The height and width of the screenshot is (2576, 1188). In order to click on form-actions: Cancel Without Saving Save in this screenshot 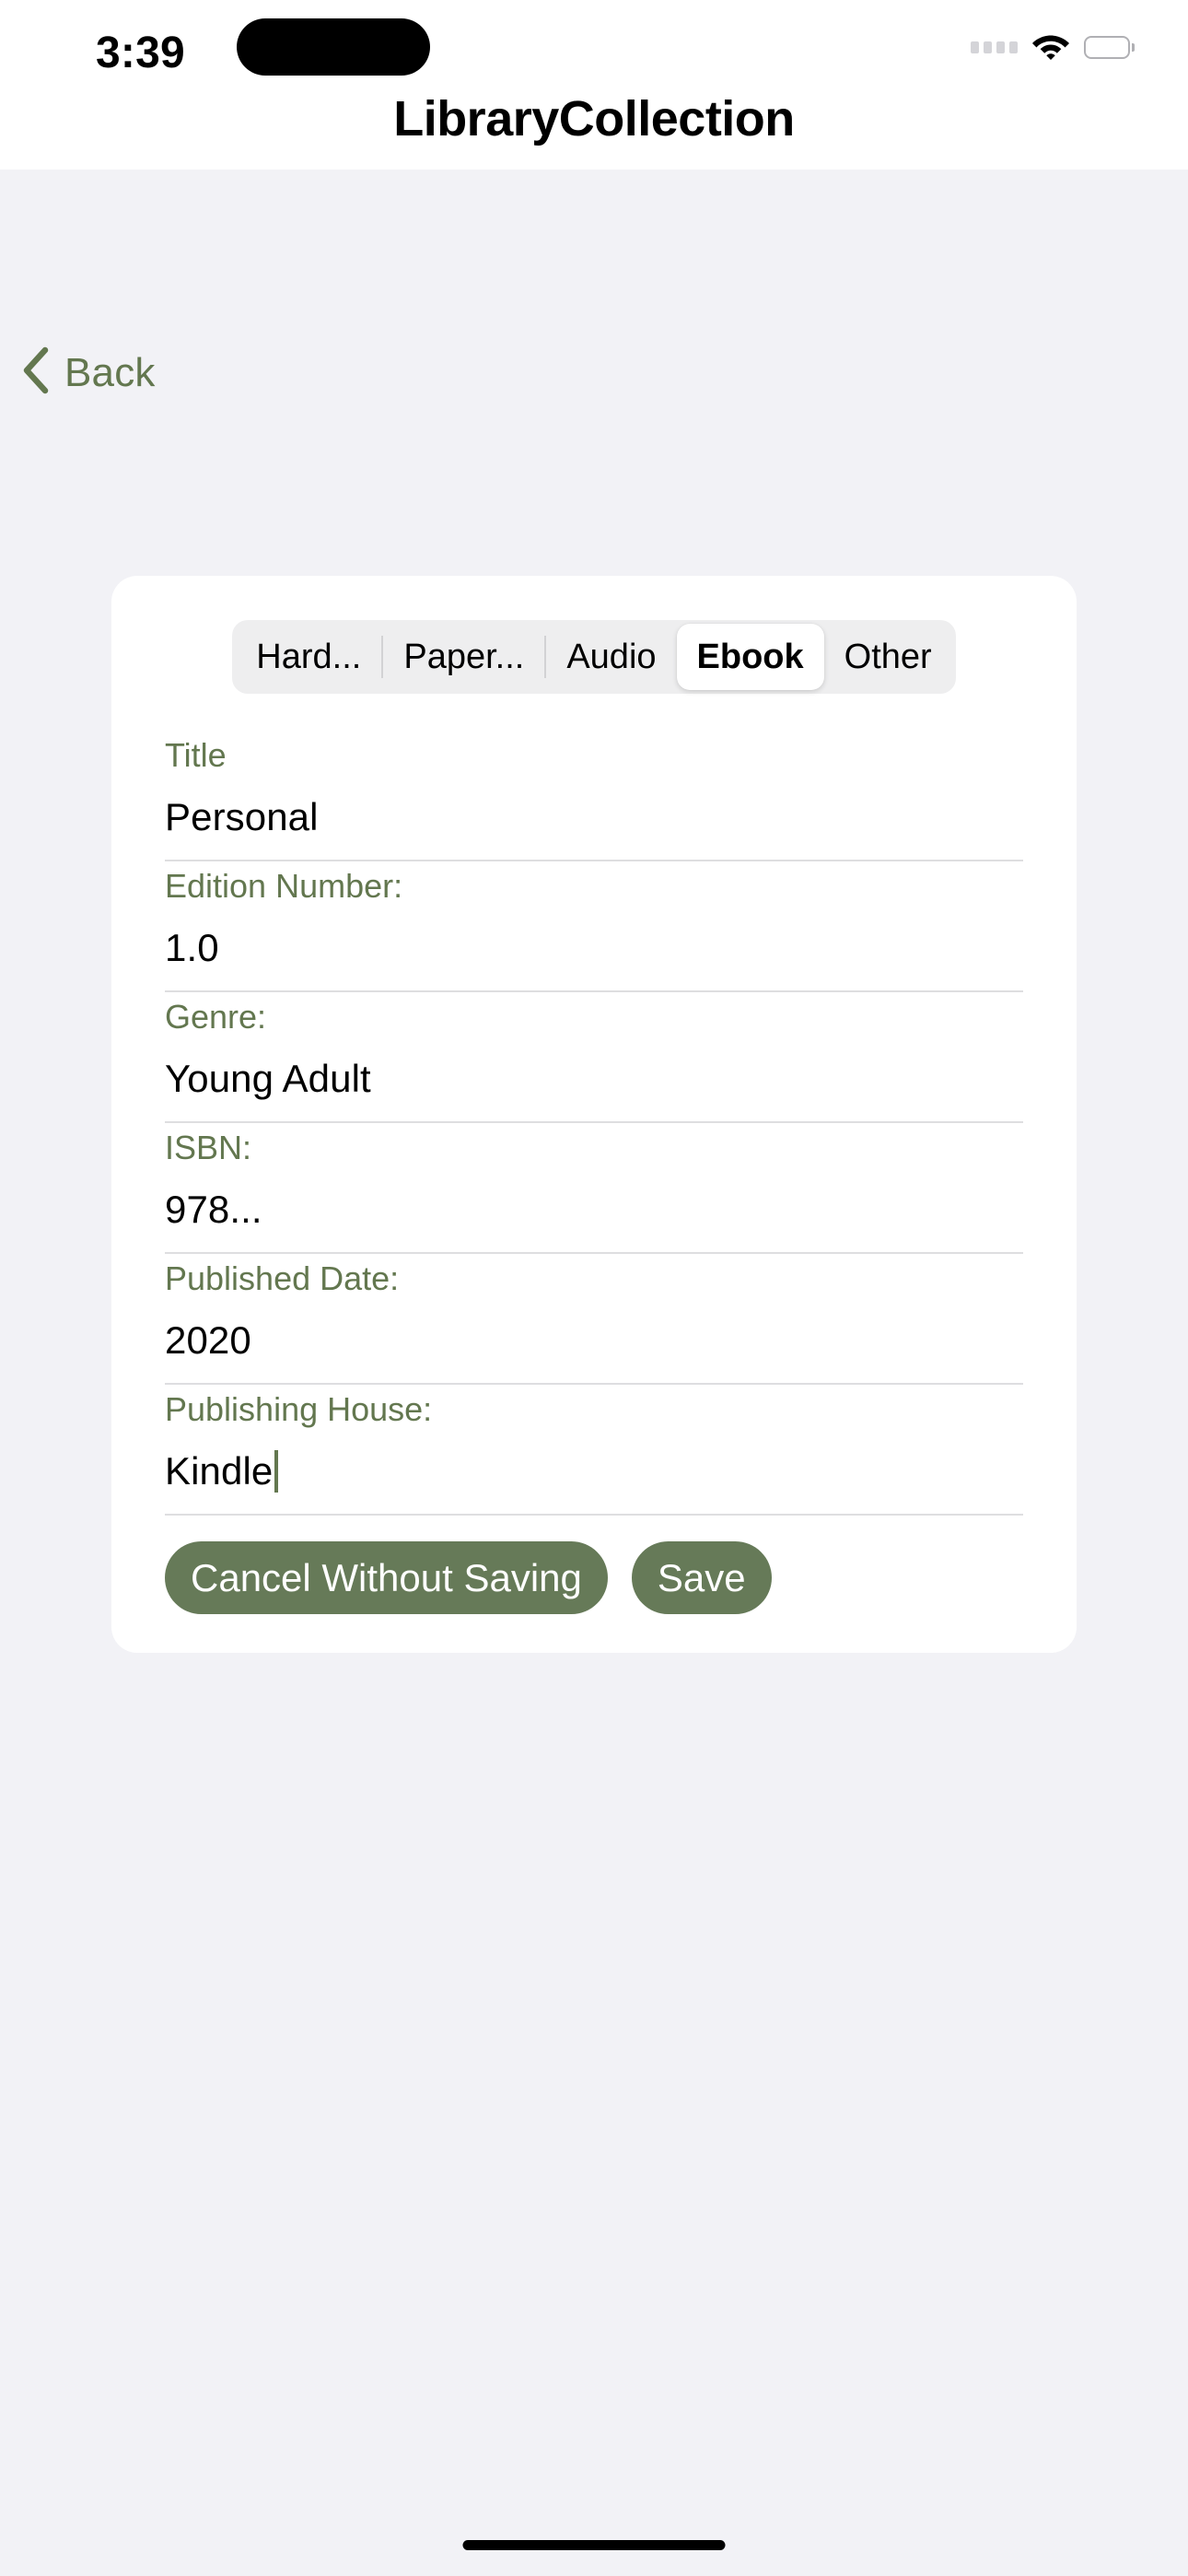, I will do `click(594, 1584)`.